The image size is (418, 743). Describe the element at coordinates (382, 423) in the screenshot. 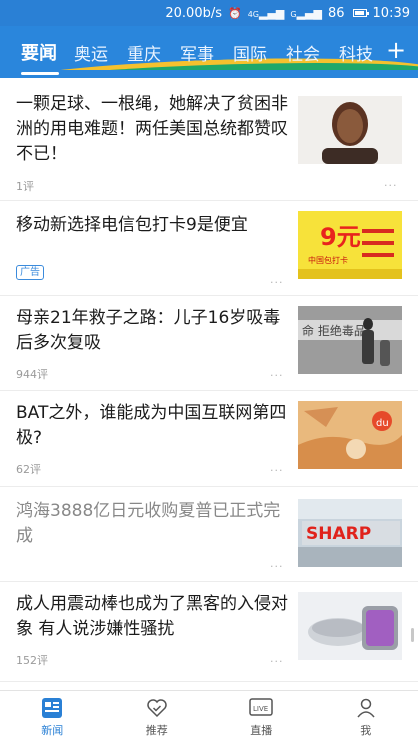

I see `thumb-logo-text: du` at that location.